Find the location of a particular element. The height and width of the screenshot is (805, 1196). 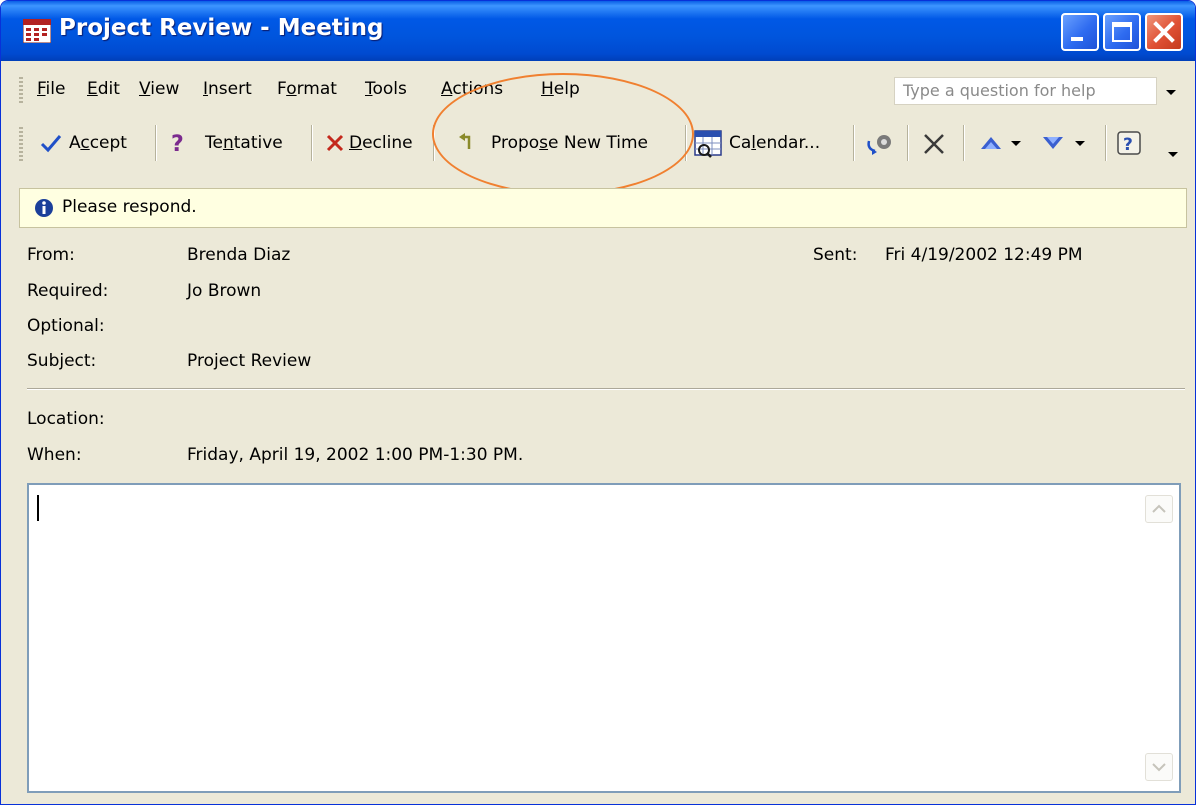

scroll-down-button is located at coordinates (1159, 767).